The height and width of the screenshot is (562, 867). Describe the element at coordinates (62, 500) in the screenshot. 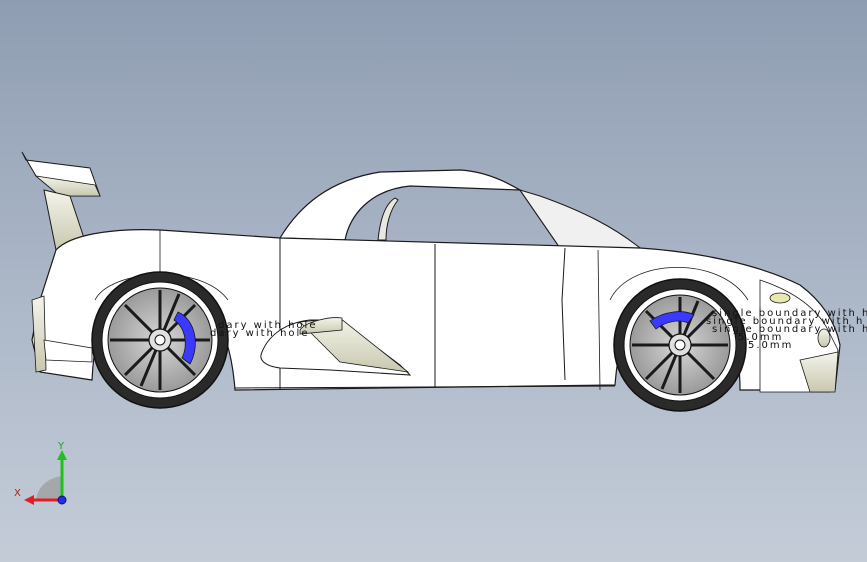

I see `z-axis-dot-icon` at that location.